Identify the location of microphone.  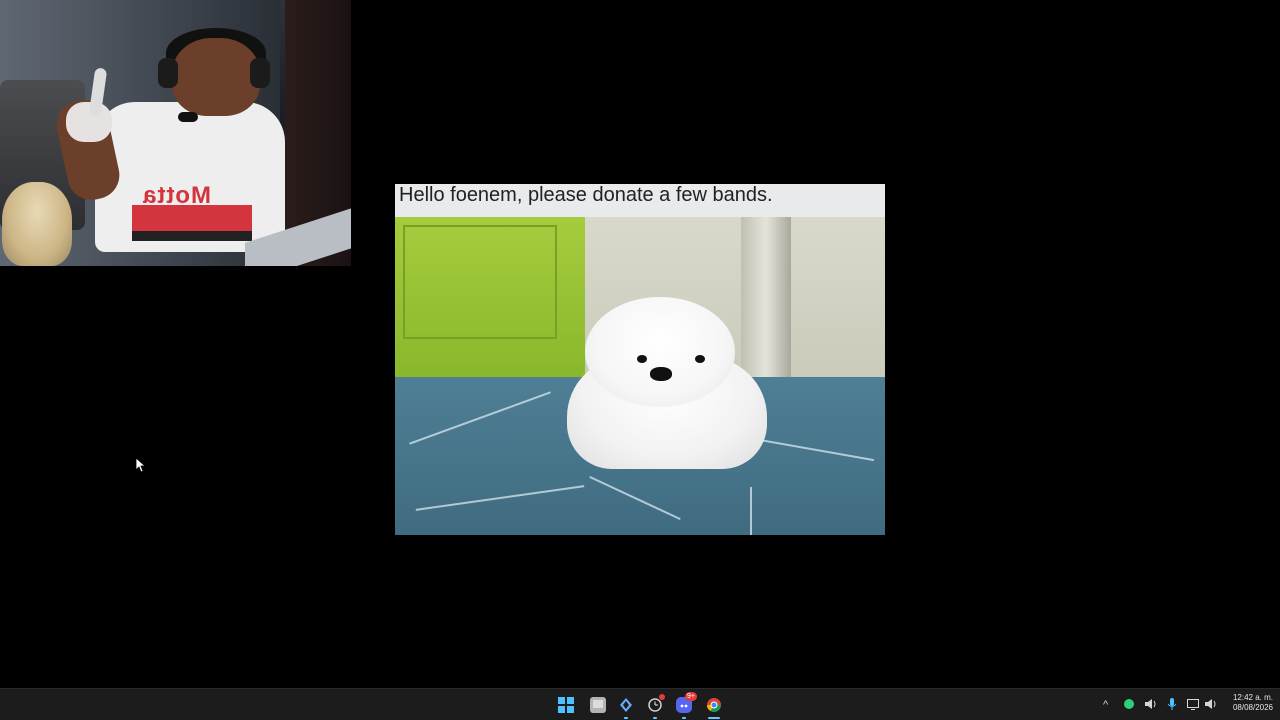
(188, 117).